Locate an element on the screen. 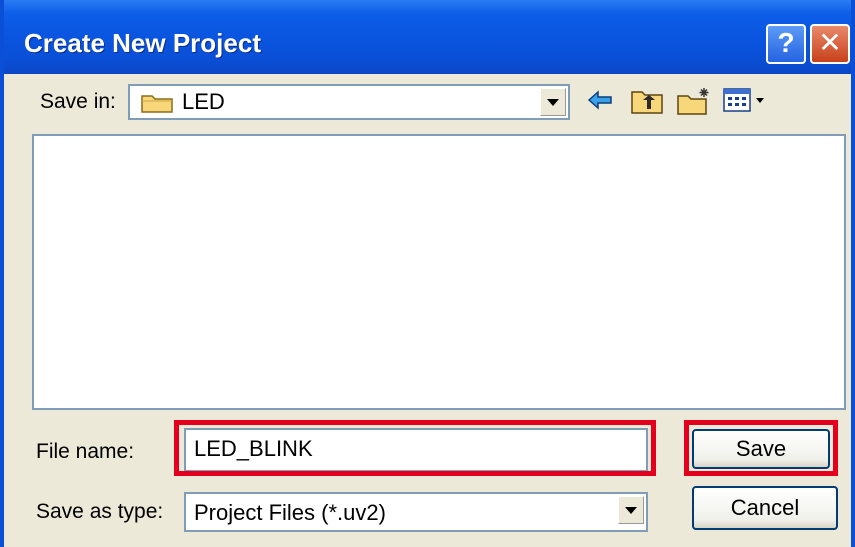 The height and width of the screenshot is (547, 855). save-in-label: Save in: is located at coordinates (78, 101).